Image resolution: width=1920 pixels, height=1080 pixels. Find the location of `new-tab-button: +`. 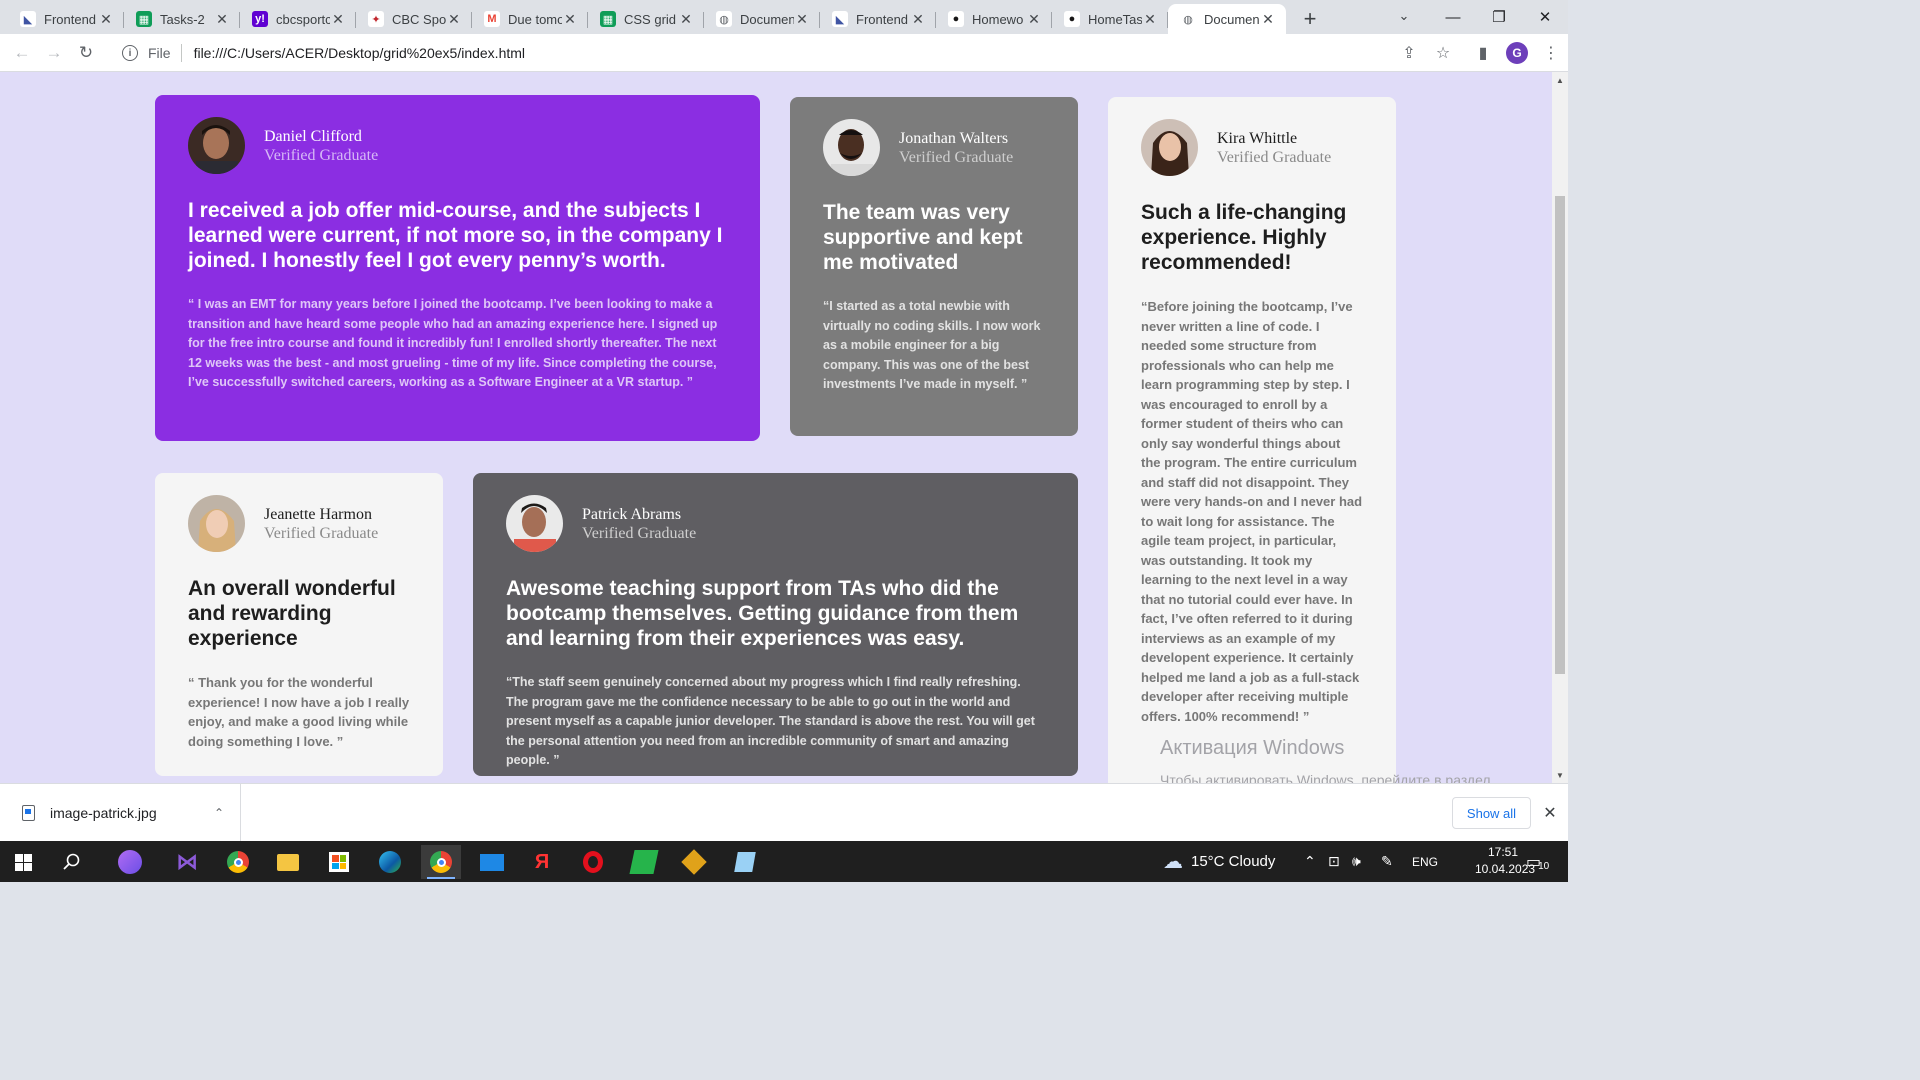

new-tab-button: + is located at coordinates (1310, 19).